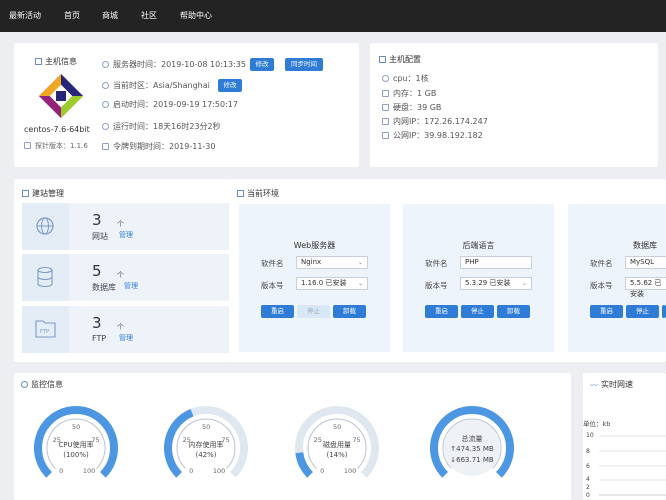 This screenshot has height=500, width=666. I want to click on net-speed-gridlines, so click(632, 465).